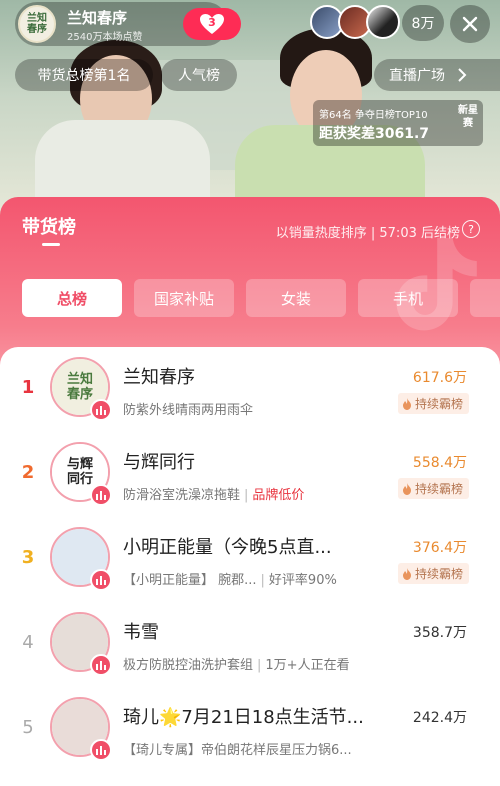 This screenshot has height=786, width=500. Describe the element at coordinates (159, 462) in the screenshot. I see `streamer-name: 与辉同行` at that location.